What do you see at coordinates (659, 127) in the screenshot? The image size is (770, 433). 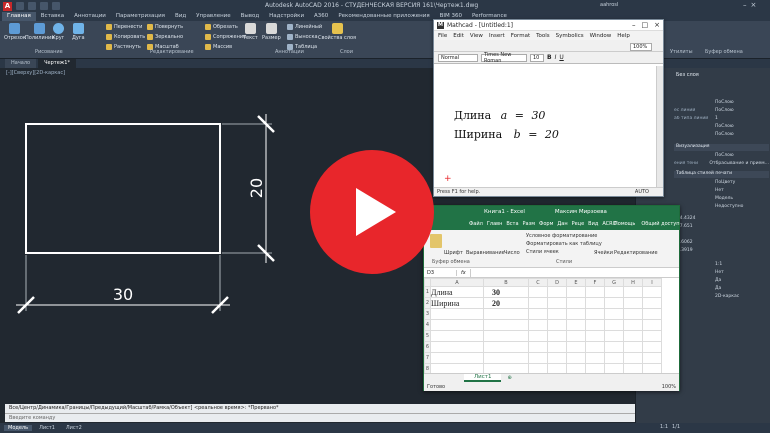 I see `mathcad-scrollbar` at bounding box center [659, 127].